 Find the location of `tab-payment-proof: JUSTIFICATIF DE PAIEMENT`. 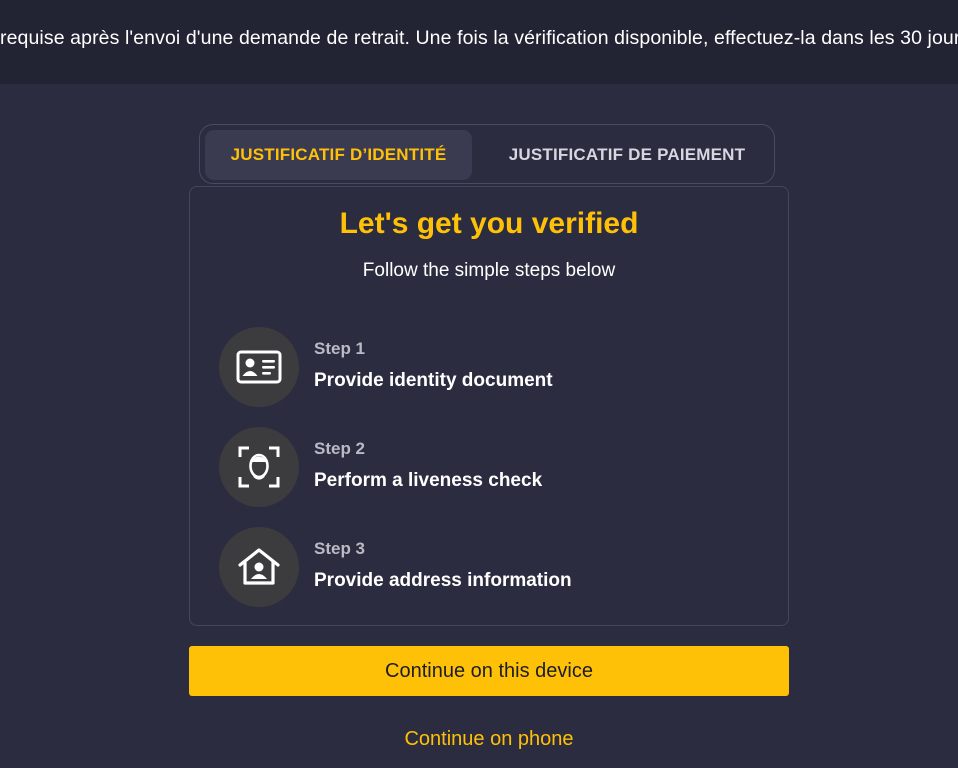

tab-payment-proof: JUSTIFICATIF DE PAIEMENT is located at coordinates (627, 155).